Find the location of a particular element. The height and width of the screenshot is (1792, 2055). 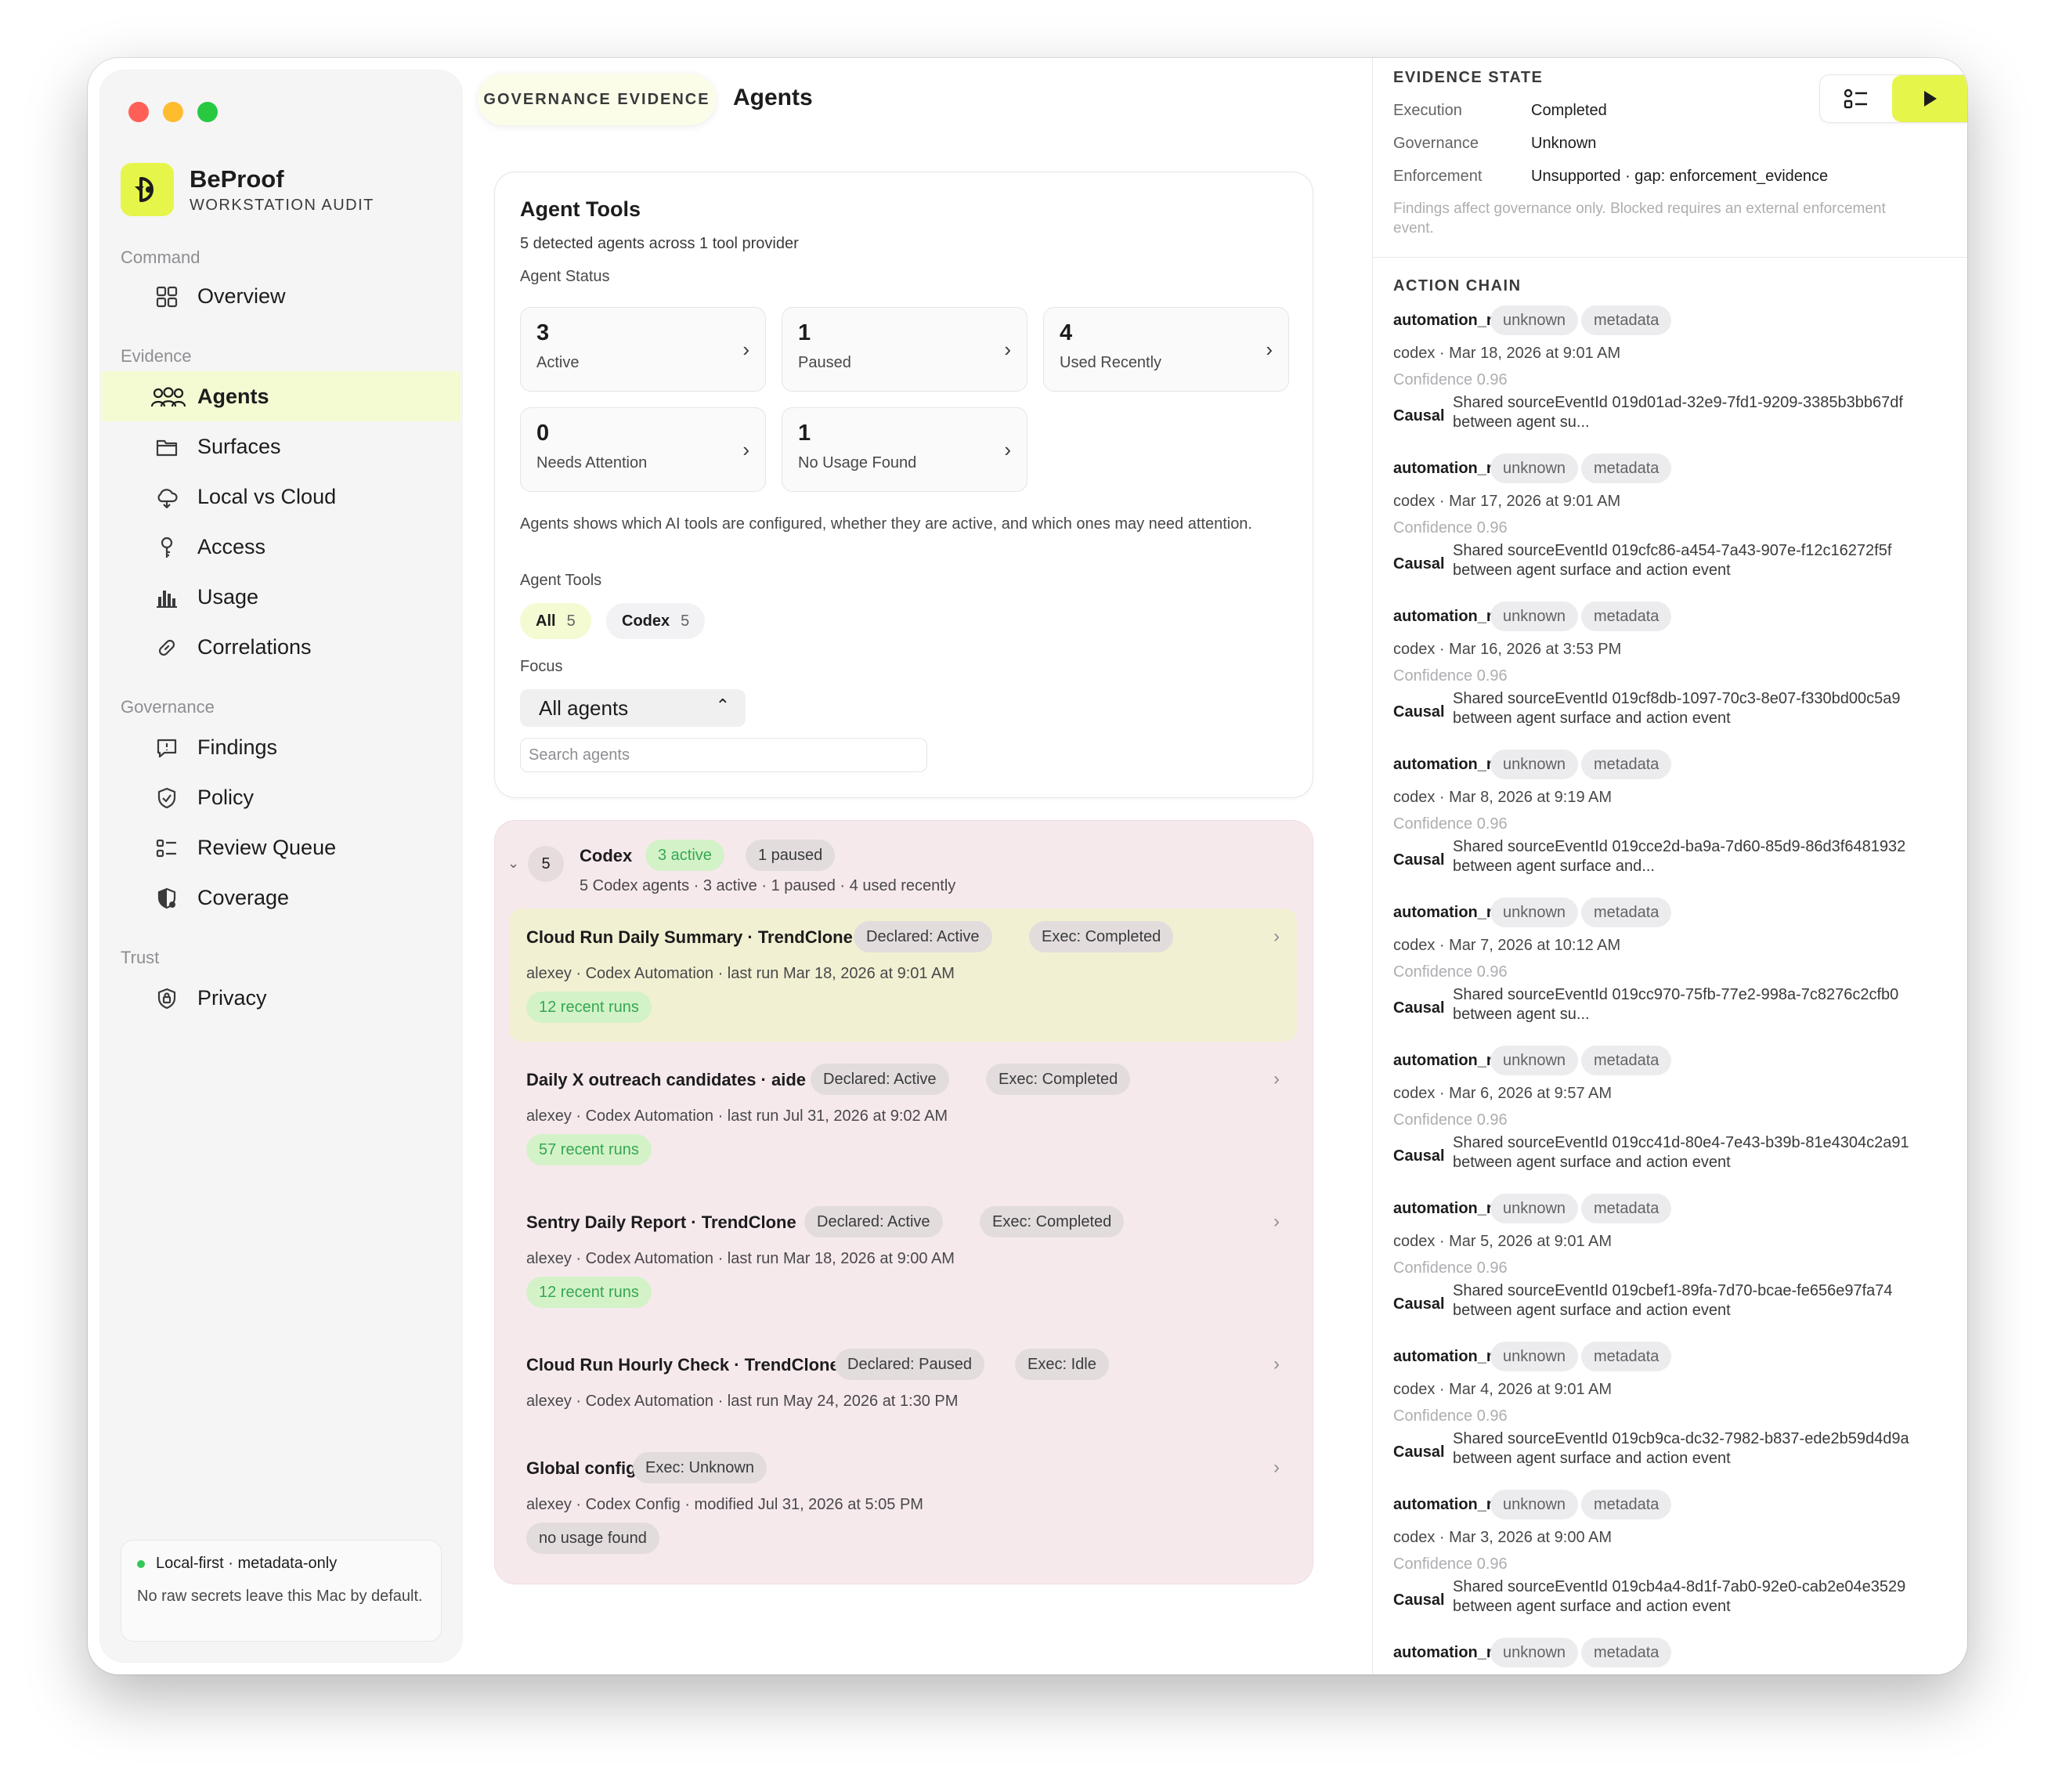

stat-paused: 1 Paused › is located at coordinates (905, 349).